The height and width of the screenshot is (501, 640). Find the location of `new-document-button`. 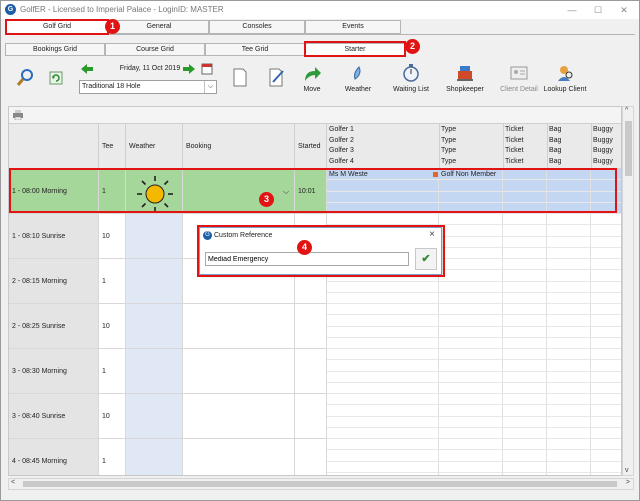

new-document-button is located at coordinates (240, 78).